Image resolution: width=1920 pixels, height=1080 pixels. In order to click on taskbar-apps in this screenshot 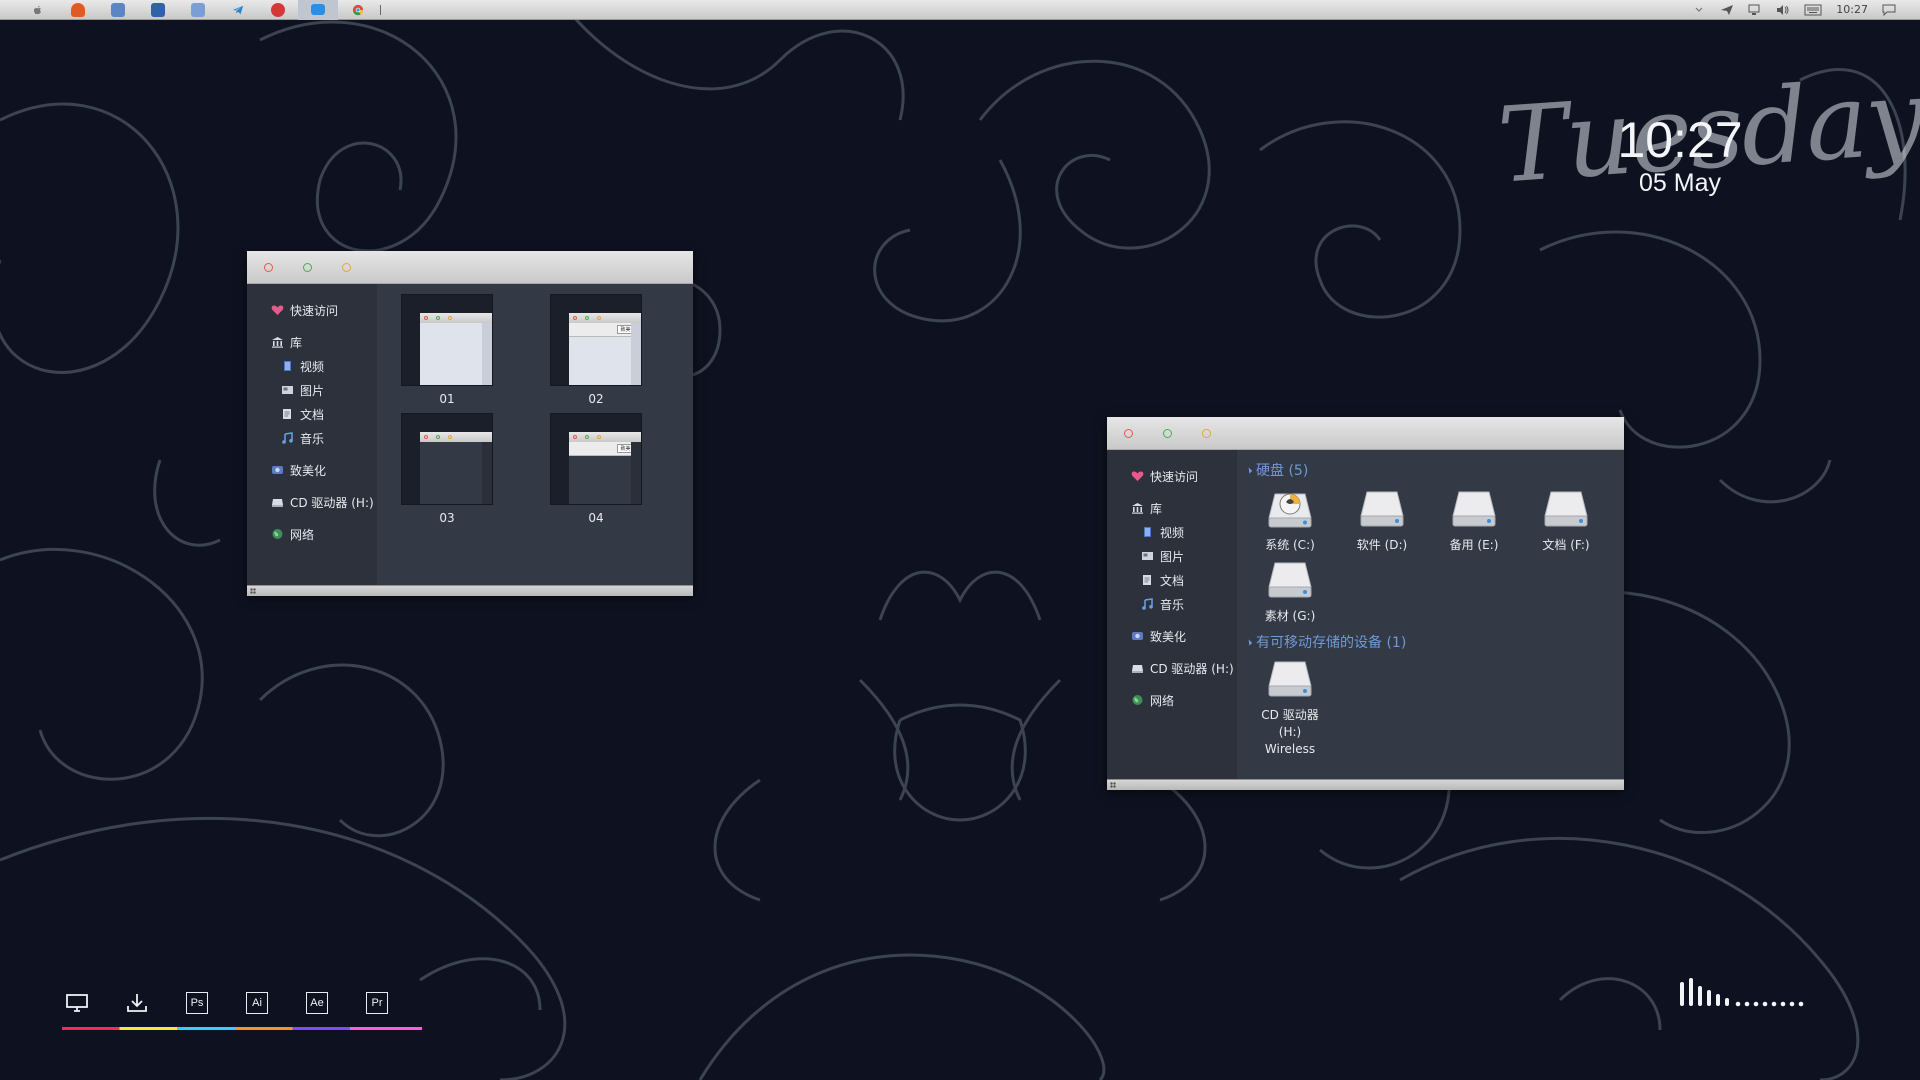, I will do `click(190, 10)`.